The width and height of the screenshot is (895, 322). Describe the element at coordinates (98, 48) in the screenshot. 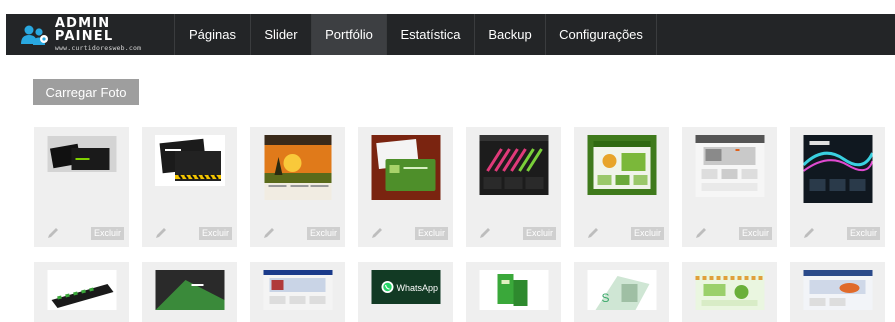

I see `brand-subtitle: www.curtidoresweb.com` at that location.